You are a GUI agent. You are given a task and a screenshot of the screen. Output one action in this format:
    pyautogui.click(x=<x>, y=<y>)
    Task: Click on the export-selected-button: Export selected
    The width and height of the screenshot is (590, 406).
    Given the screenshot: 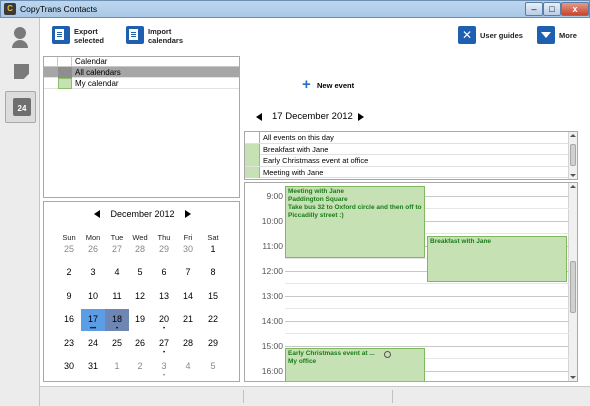 What is the action you would take?
    pyautogui.click(x=83, y=37)
    